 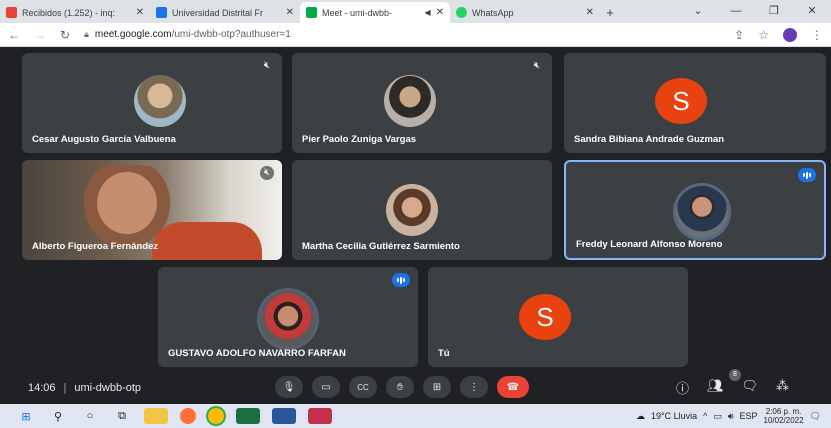 I want to click on participant-name: Tú, so click(x=444, y=353).